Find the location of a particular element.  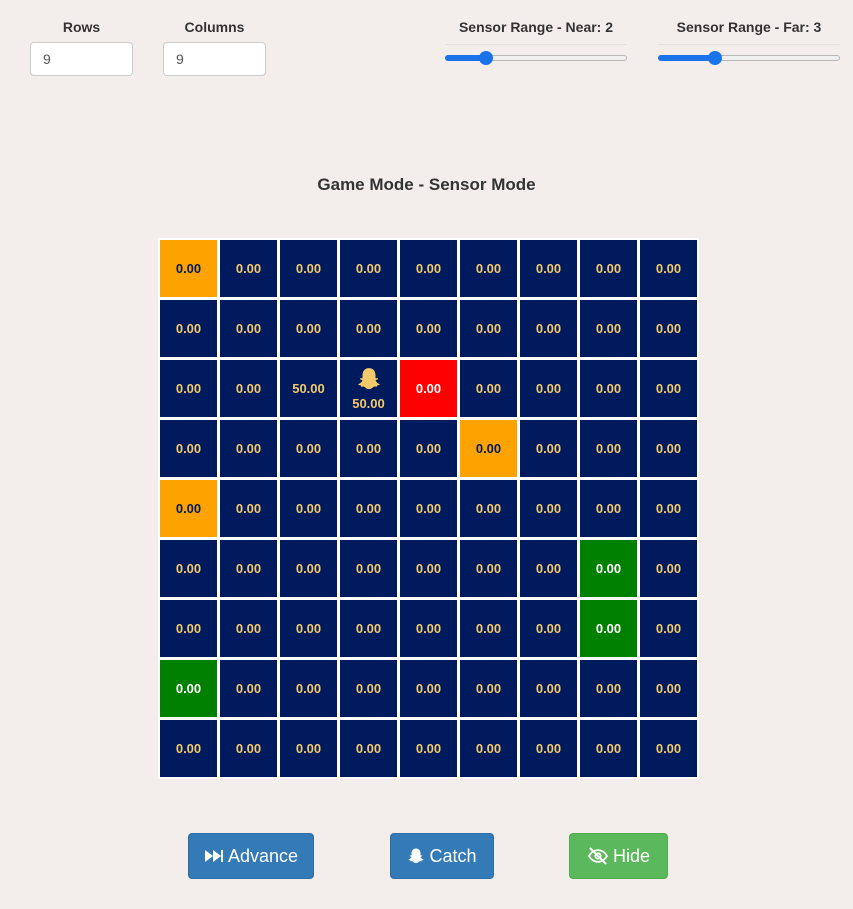

cell-value: 50.00 is located at coordinates (308, 388).